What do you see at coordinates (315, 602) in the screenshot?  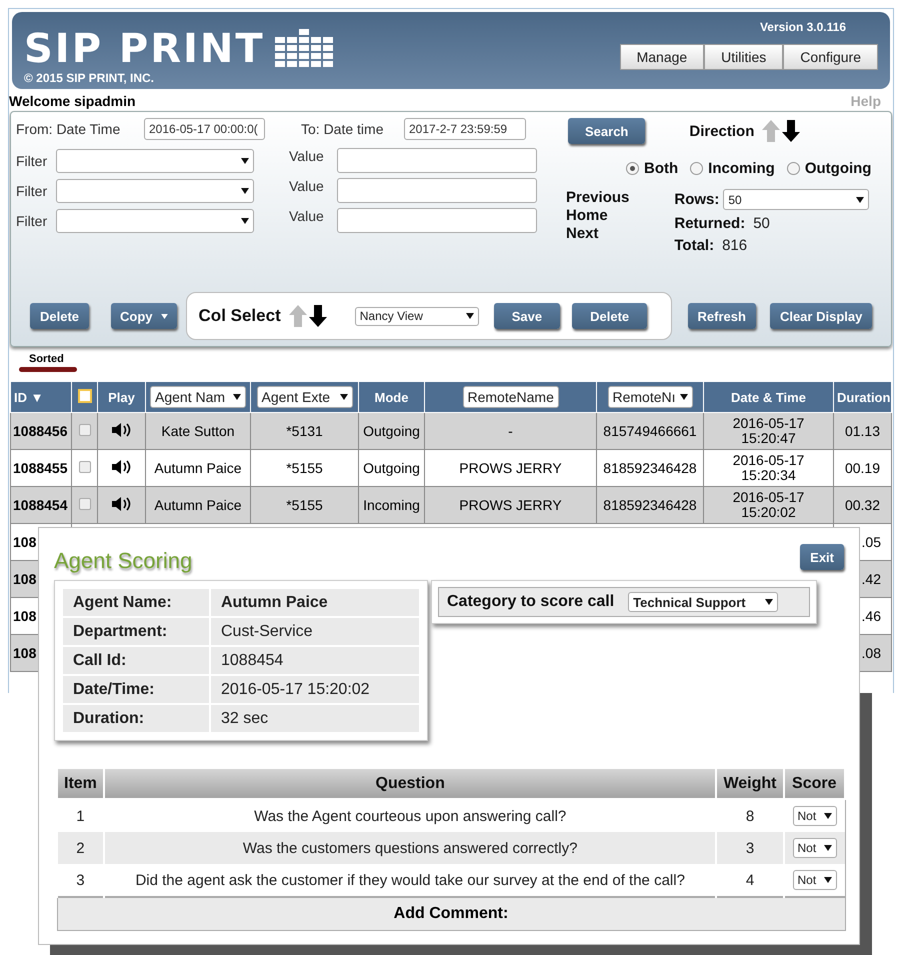 I see `info-value: Autumn Paice` at bounding box center [315, 602].